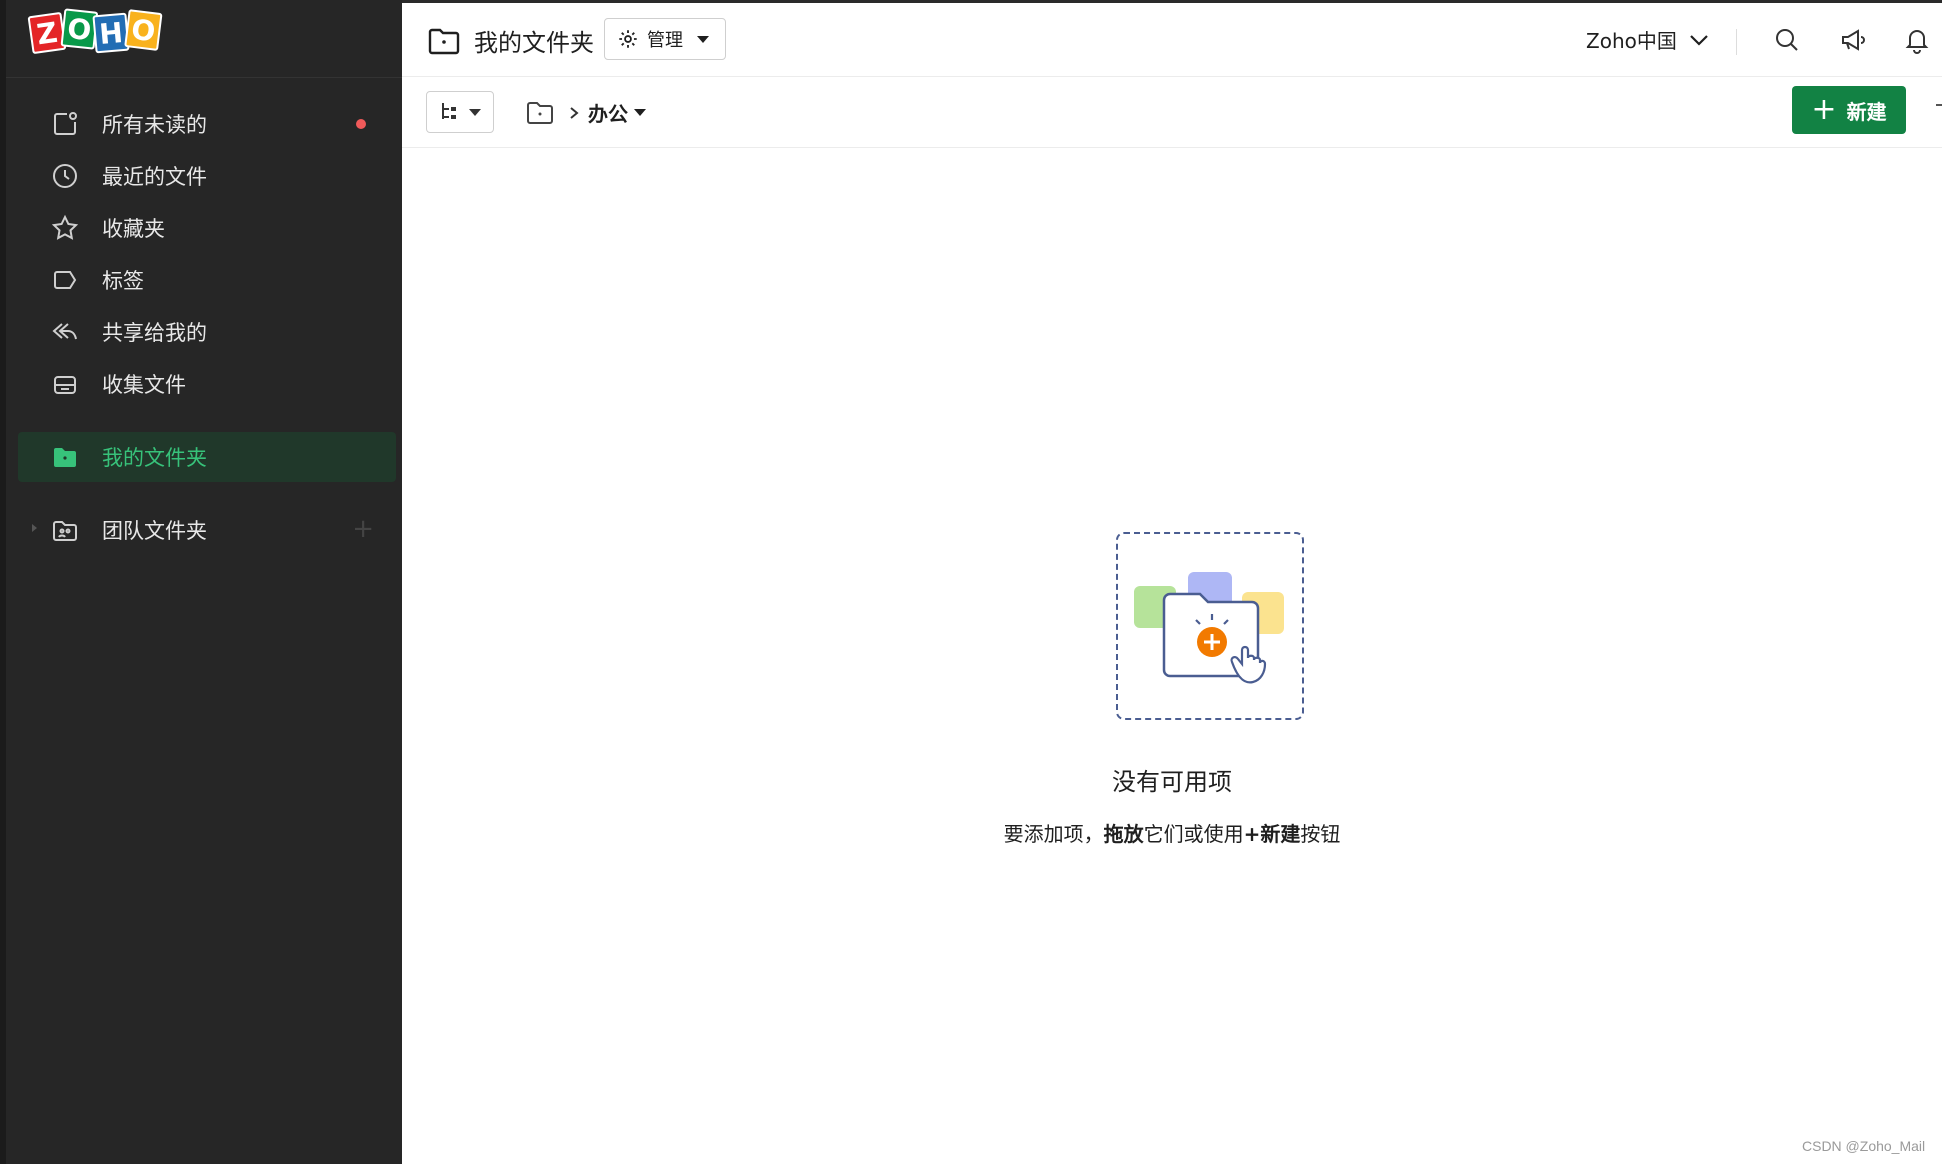  Describe the element at coordinates (1272, 834) in the screenshot. I see `empty-sub-new: +新建` at that location.